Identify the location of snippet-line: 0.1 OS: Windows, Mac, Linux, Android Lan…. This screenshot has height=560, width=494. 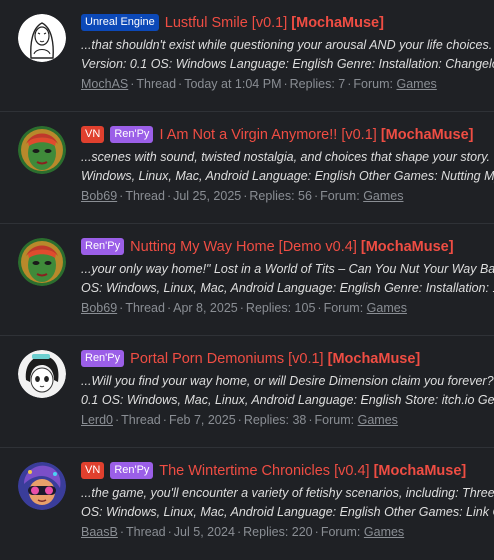
(287, 400).